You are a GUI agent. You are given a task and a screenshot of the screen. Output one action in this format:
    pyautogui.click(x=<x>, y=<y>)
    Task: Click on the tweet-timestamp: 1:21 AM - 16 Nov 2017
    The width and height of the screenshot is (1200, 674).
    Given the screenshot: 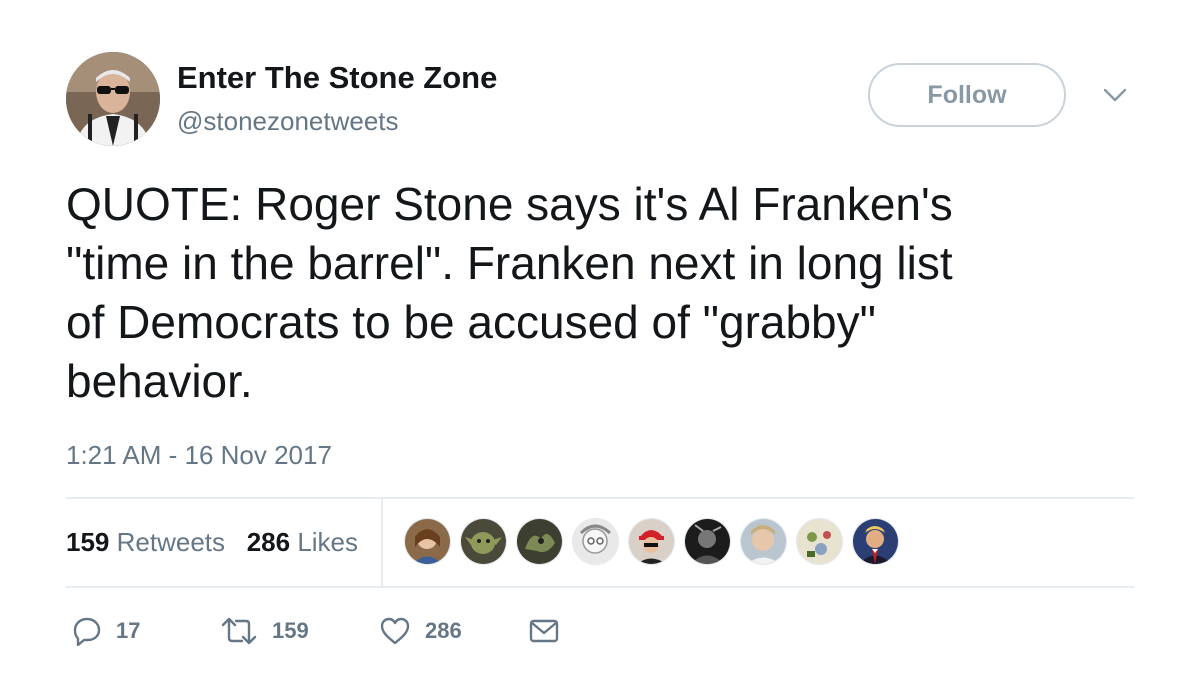 What is the action you would take?
    pyautogui.click(x=199, y=455)
    